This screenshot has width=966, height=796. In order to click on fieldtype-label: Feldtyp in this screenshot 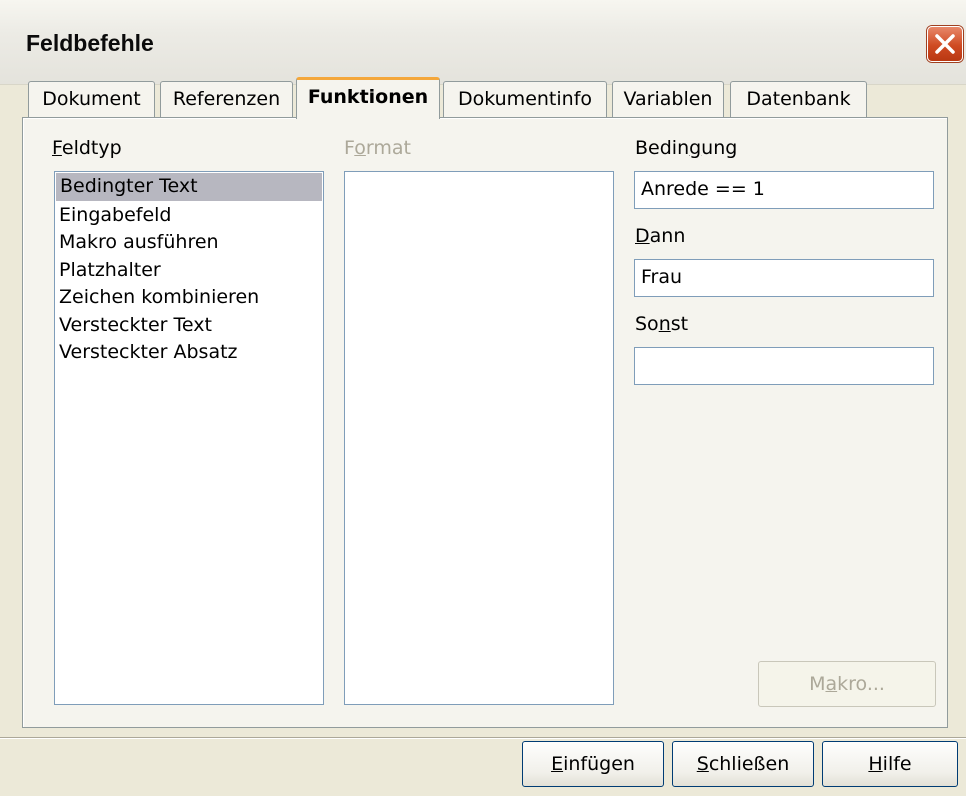, I will do `click(87, 148)`.